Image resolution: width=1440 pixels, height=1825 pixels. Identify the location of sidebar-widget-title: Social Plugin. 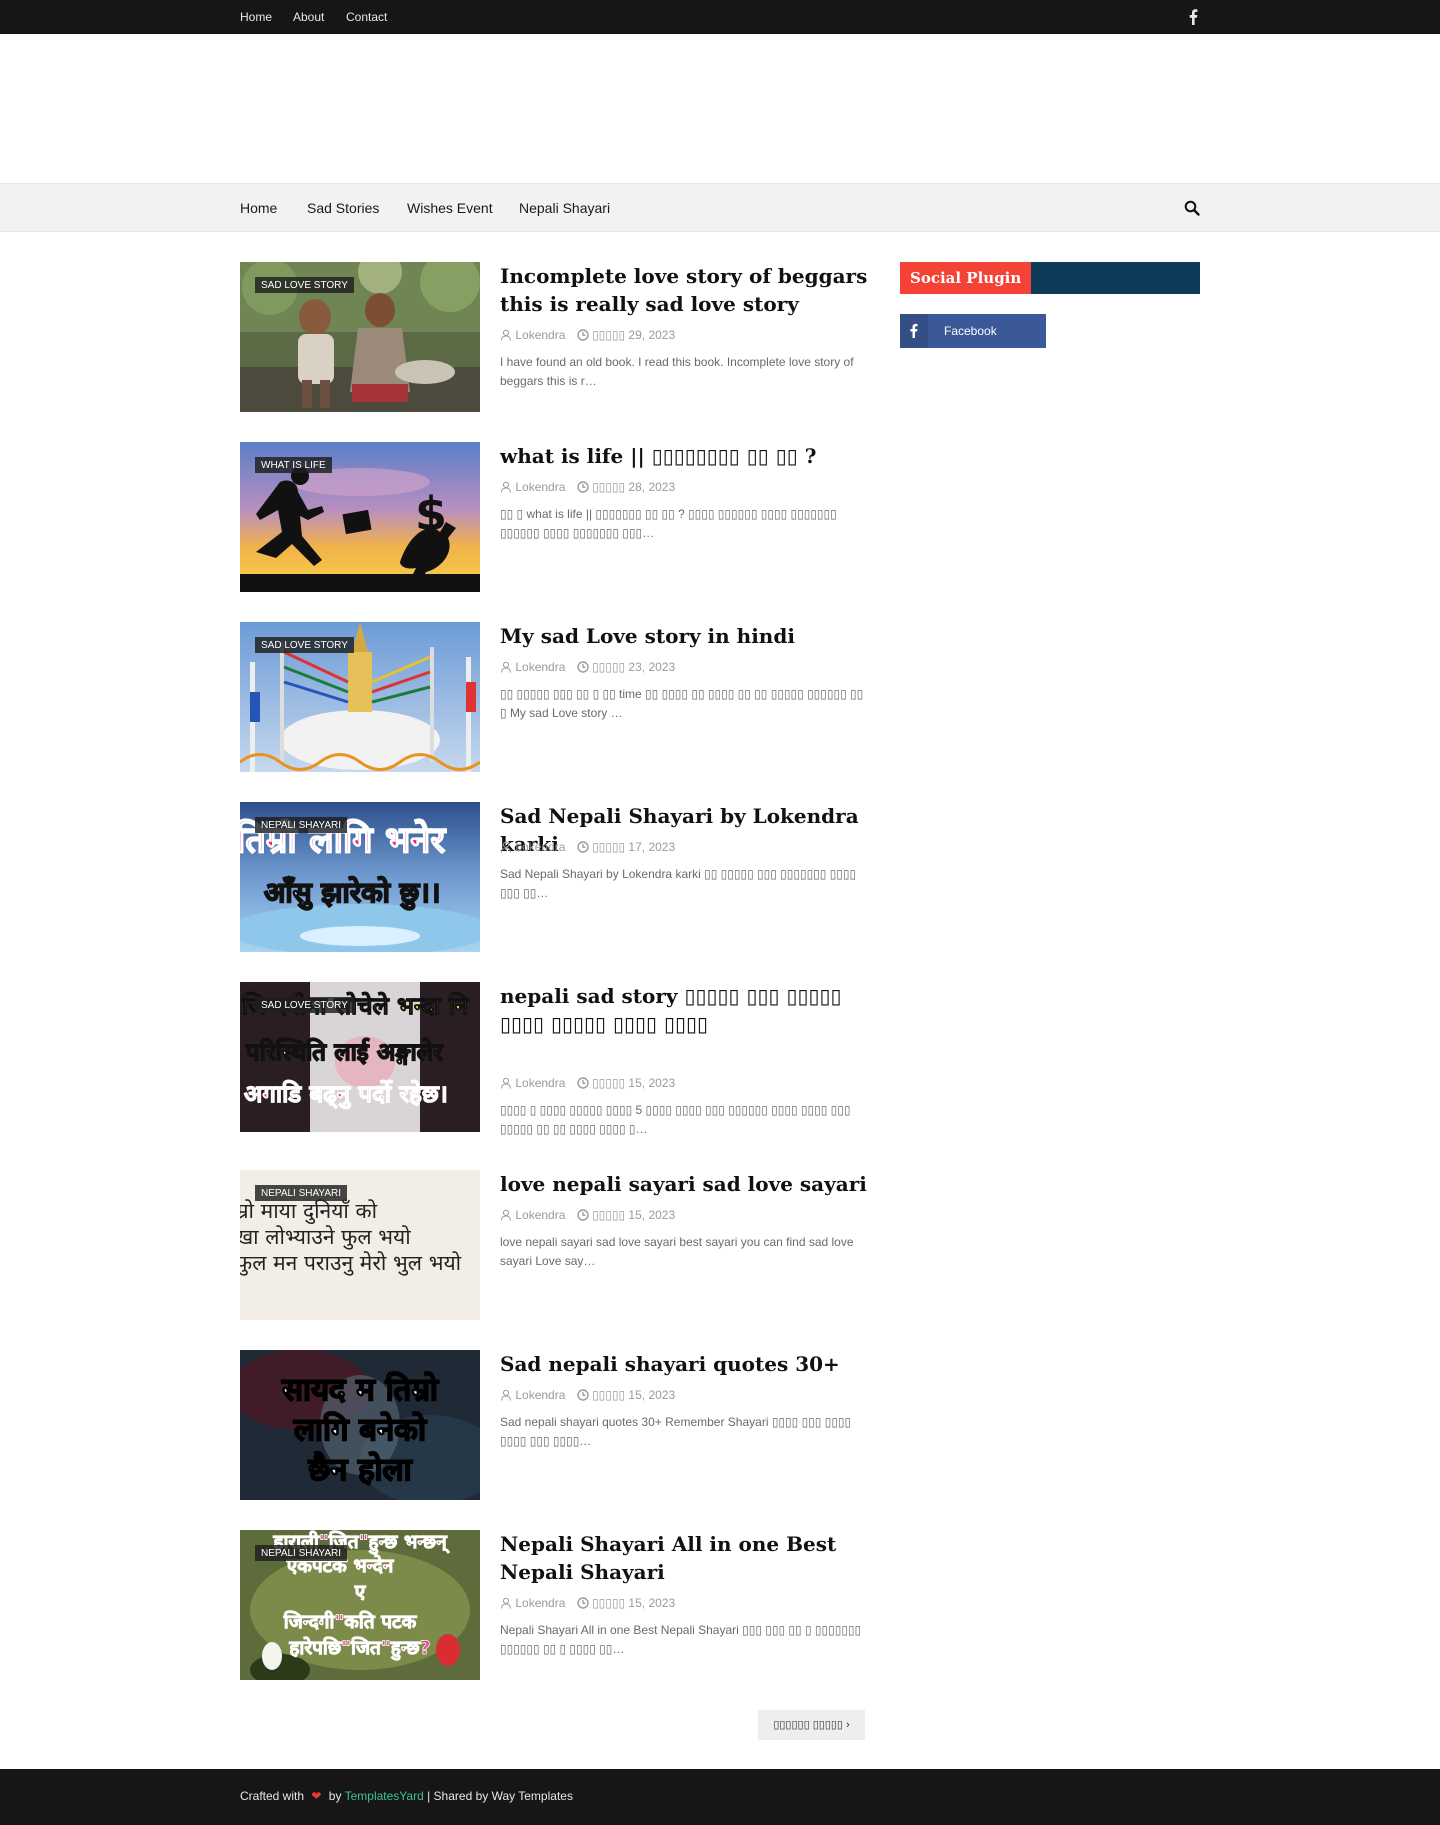
(966, 278).